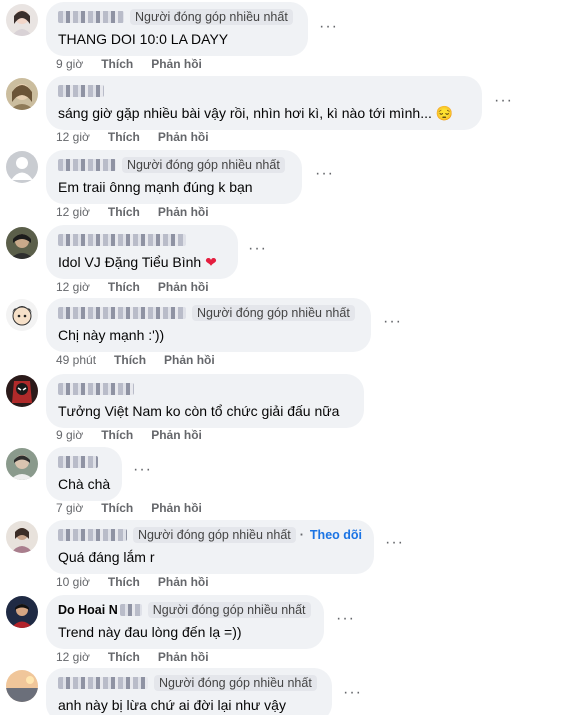 This screenshot has width=574, height=715. Describe the element at coordinates (150, 632) in the screenshot. I see `comment-text: Trend này đau lòng đến lạ =))` at that location.